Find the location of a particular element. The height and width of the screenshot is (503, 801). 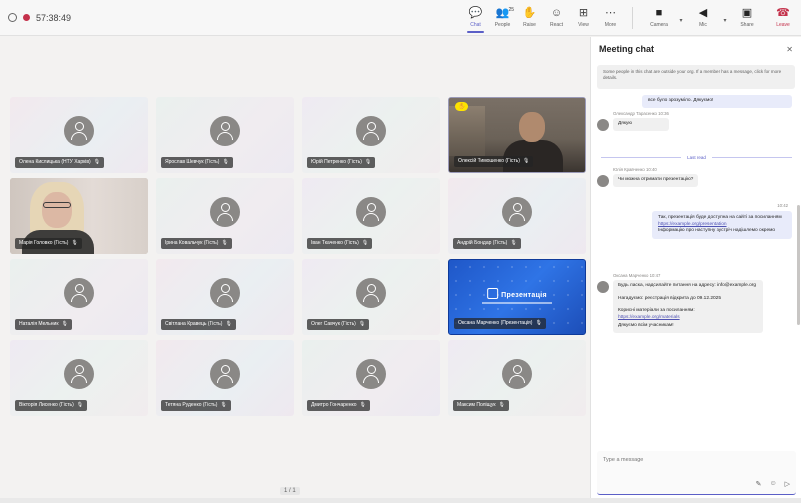

participant-name: Максим Поліщук 🎙 is located at coordinates (481, 405).